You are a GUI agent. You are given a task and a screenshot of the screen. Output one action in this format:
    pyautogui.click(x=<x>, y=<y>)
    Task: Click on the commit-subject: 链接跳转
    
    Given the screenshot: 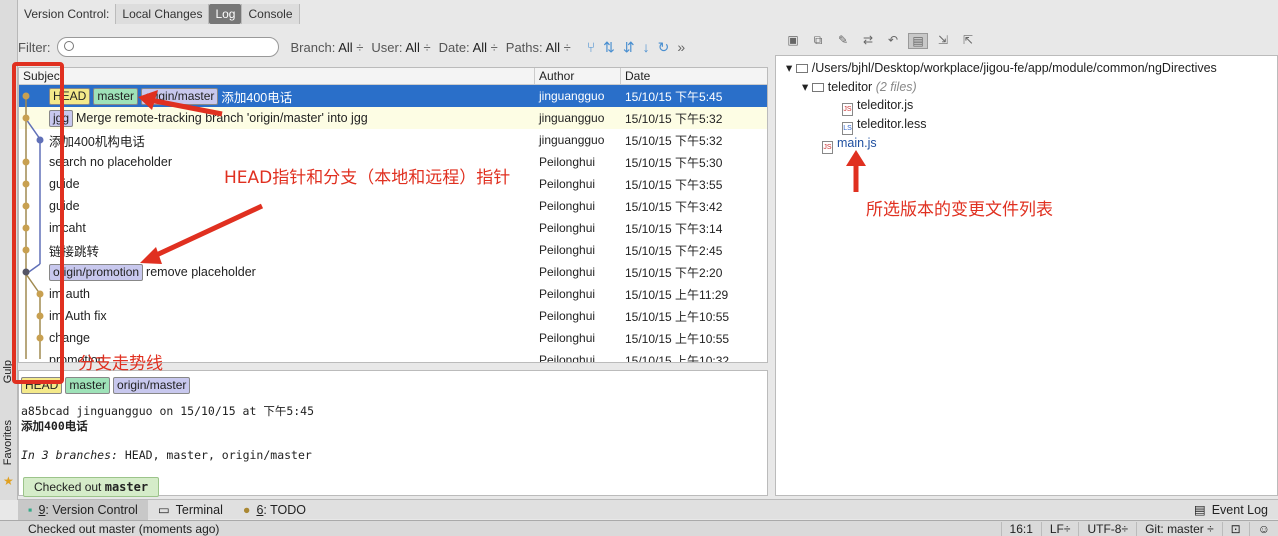 What is the action you would take?
    pyautogui.click(x=277, y=250)
    